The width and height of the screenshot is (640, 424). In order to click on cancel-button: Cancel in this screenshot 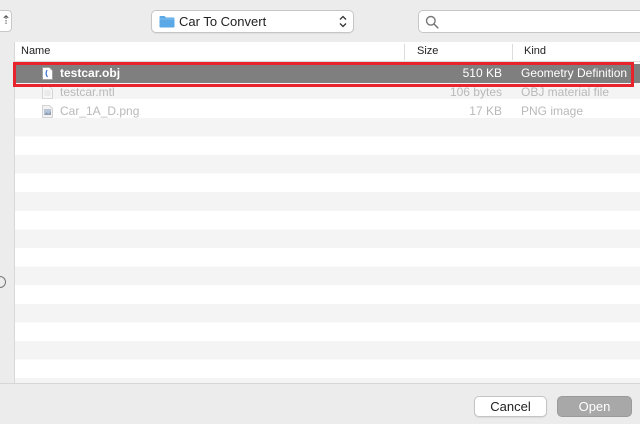, I will do `click(510, 406)`.